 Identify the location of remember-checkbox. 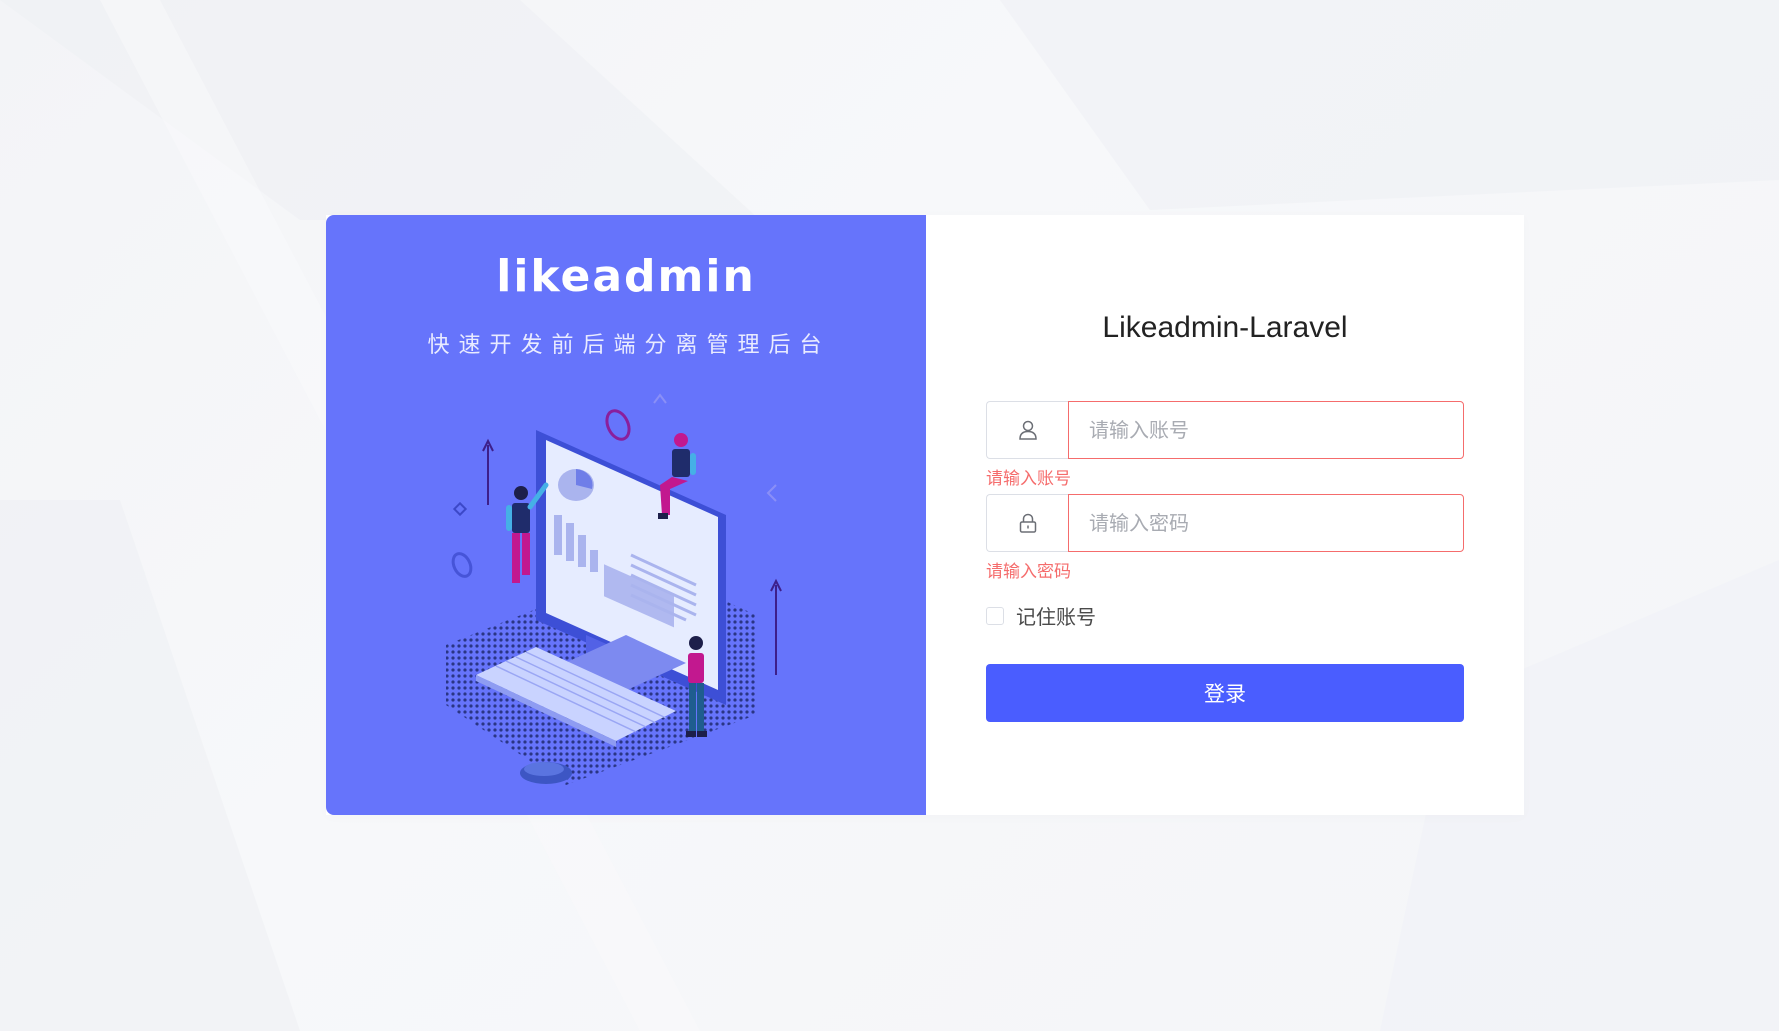
(995, 615).